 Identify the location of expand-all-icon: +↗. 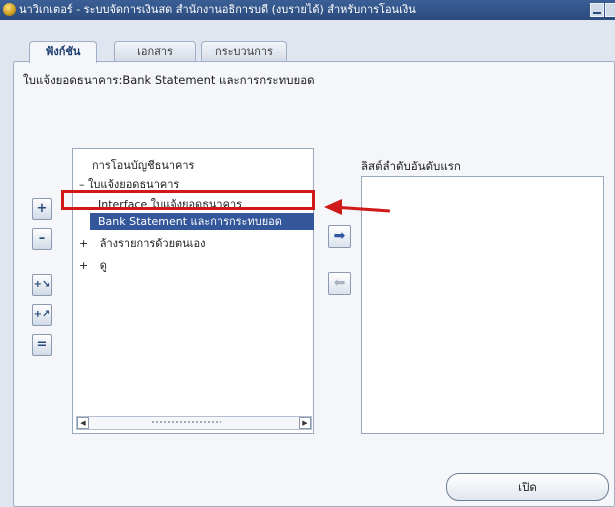
(42, 315).